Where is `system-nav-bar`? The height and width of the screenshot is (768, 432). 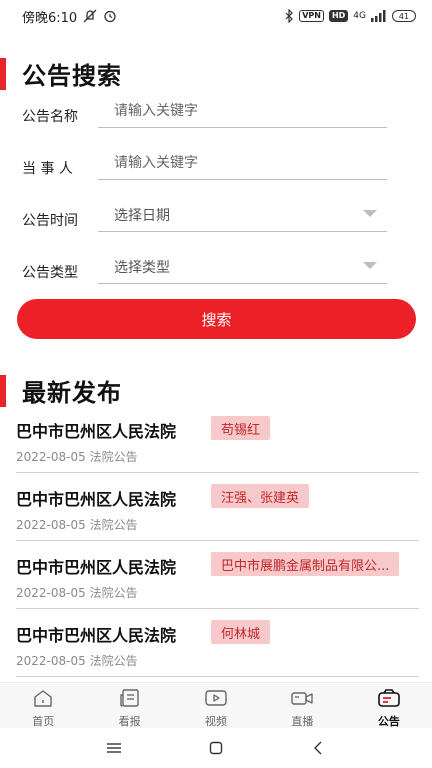
system-nav-bar is located at coordinates (216, 748).